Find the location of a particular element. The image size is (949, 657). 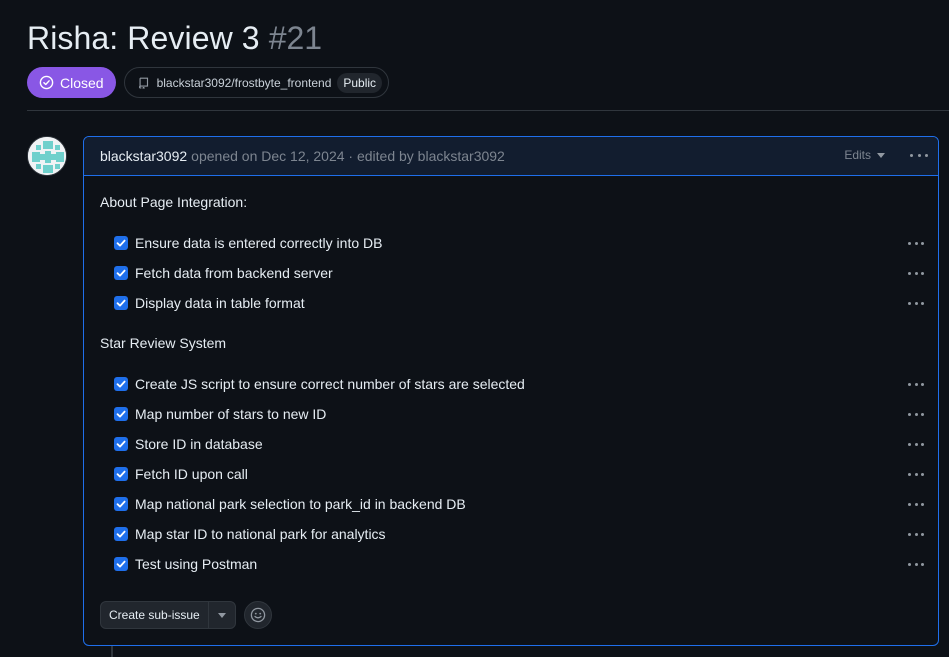

smiley-icon is located at coordinates (257, 615).